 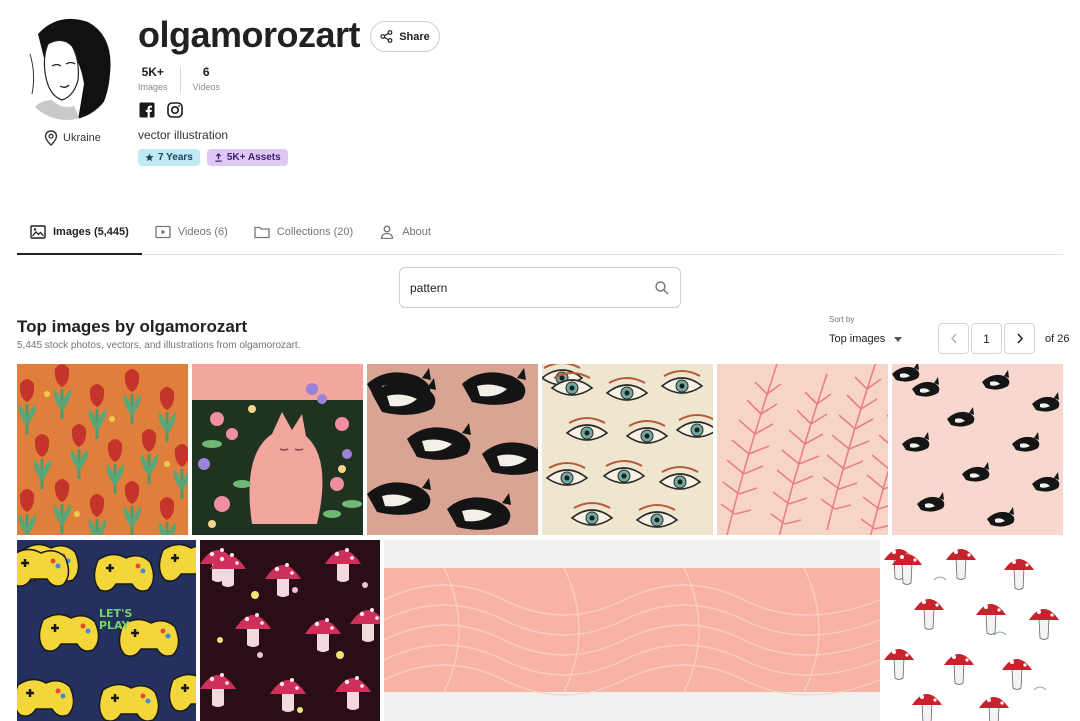 I want to click on image-tile-black-white-cats-on-pink, so click(x=452, y=449).